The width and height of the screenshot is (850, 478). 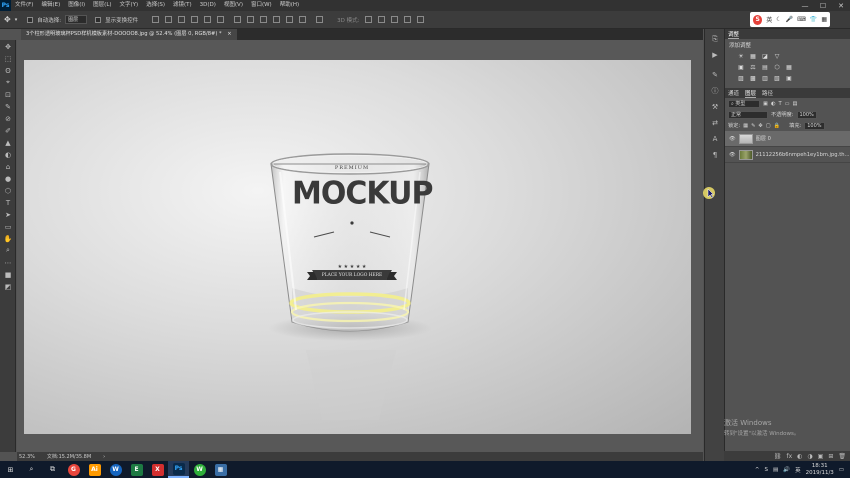 What do you see at coordinates (830, 456) in the screenshot?
I see `new-layer-icon: ⊞` at bounding box center [830, 456].